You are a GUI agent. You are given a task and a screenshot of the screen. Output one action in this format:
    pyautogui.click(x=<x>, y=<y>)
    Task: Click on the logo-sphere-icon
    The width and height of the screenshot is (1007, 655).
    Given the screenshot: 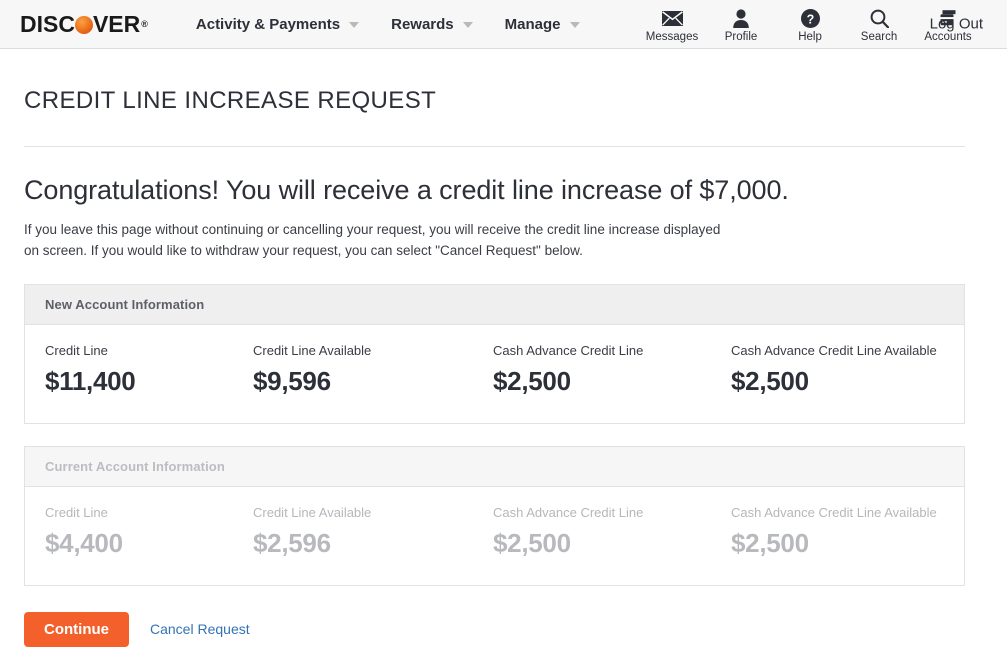 What is the action you would take?
    pyautogui.click(x=83, y=25)
    